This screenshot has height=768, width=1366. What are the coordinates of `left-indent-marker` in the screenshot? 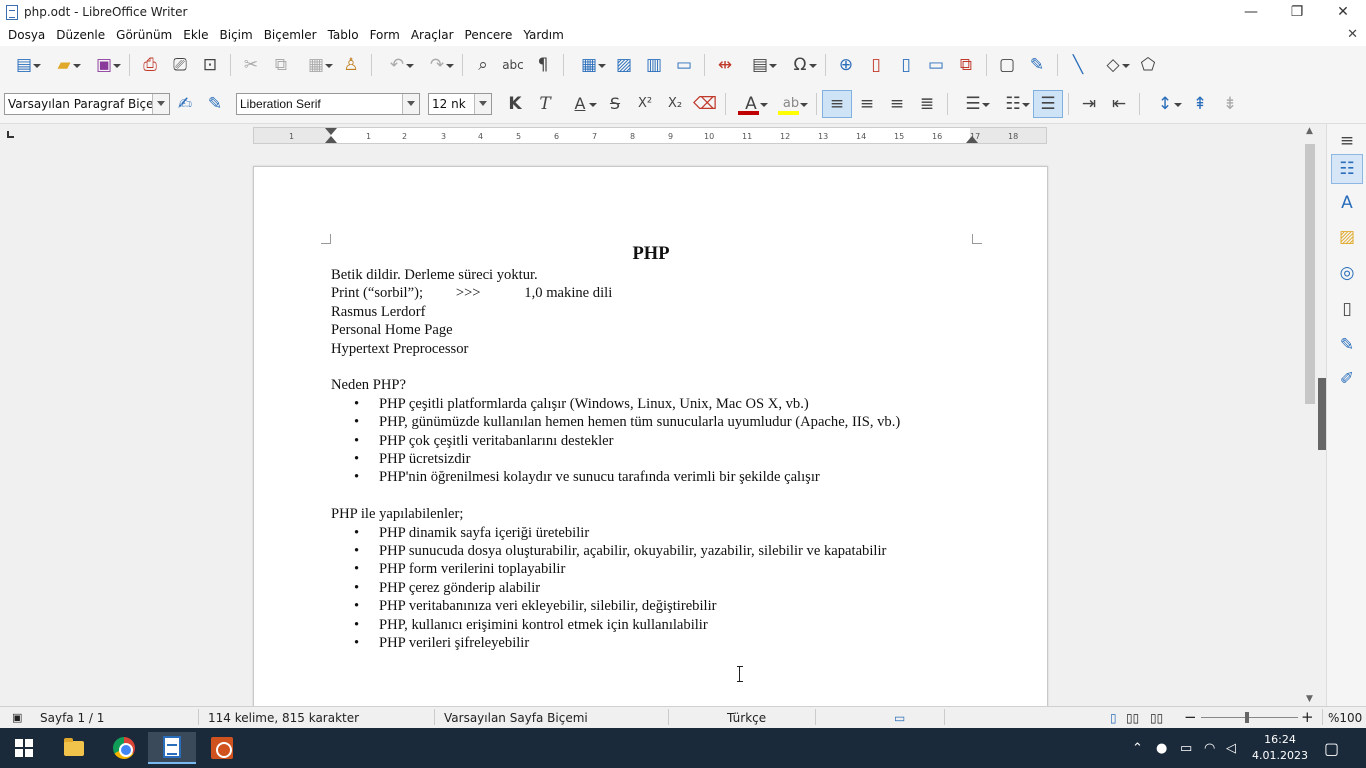 It's located at (331, 139).